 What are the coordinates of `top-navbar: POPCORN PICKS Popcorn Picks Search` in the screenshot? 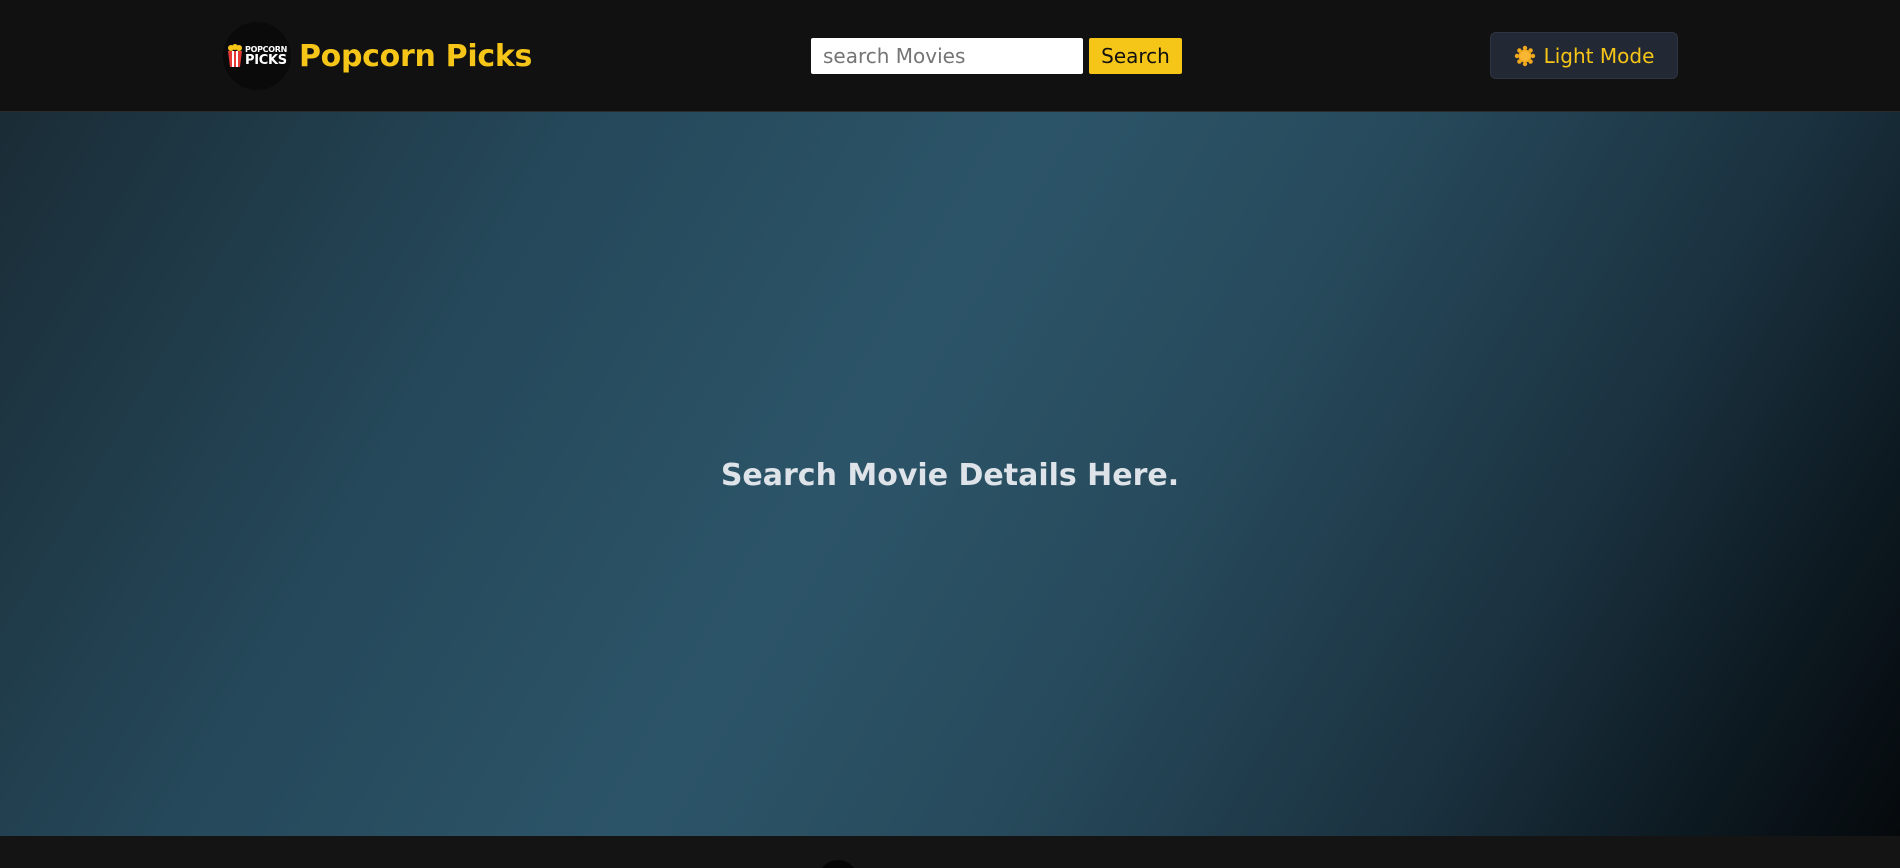 It's located at (950, 56).